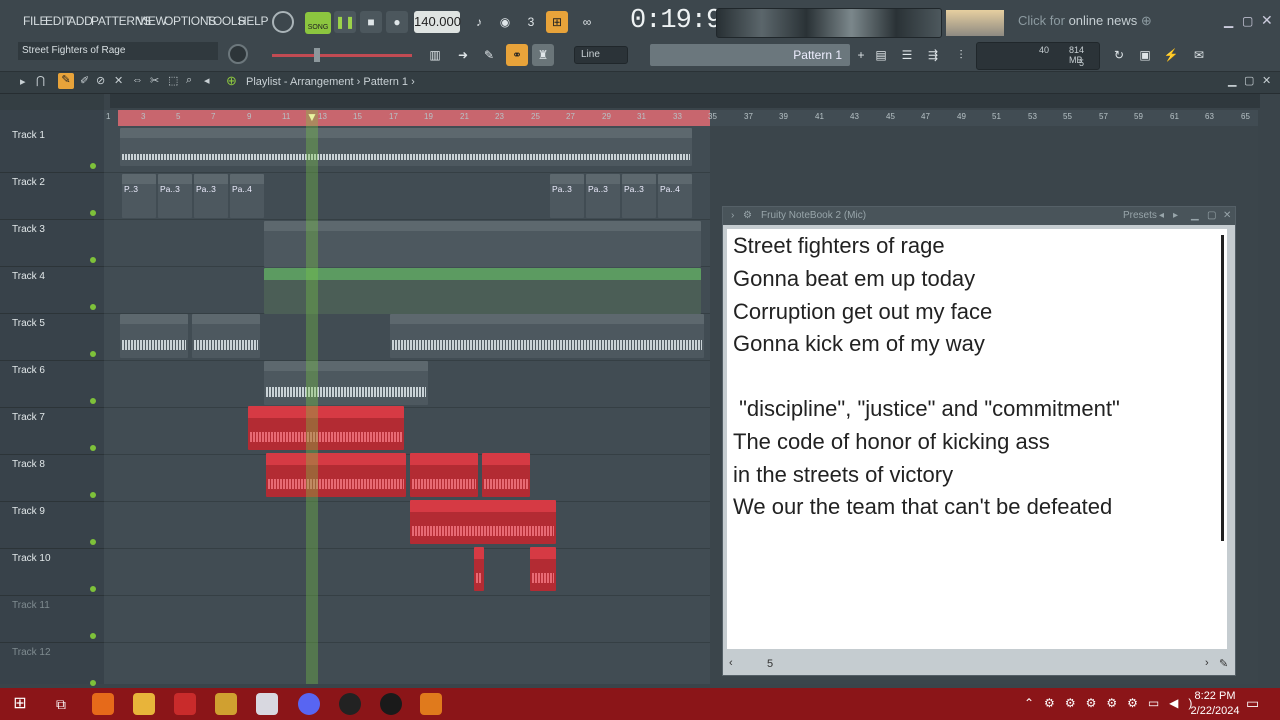 The height and width of the screenshot is (720, 1280). What do you see at coordinates (1145, 55) in the screenshot?
I see `save-icon: ▣` at bounding box center [1145, 55].